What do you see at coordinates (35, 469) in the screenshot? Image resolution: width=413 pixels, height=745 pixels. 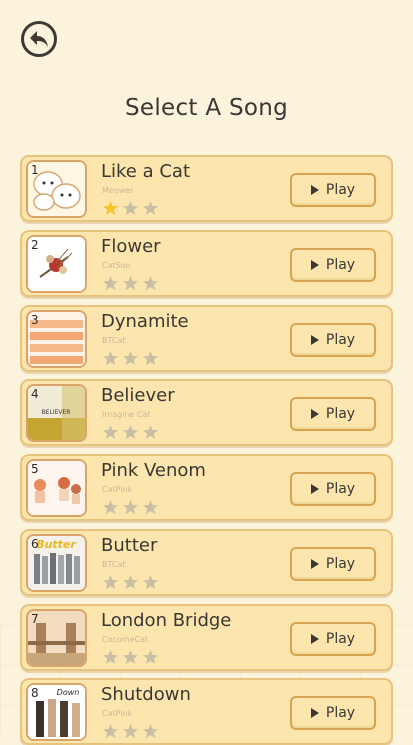 I see `song-number: 5` at bounding box center [35, 469].